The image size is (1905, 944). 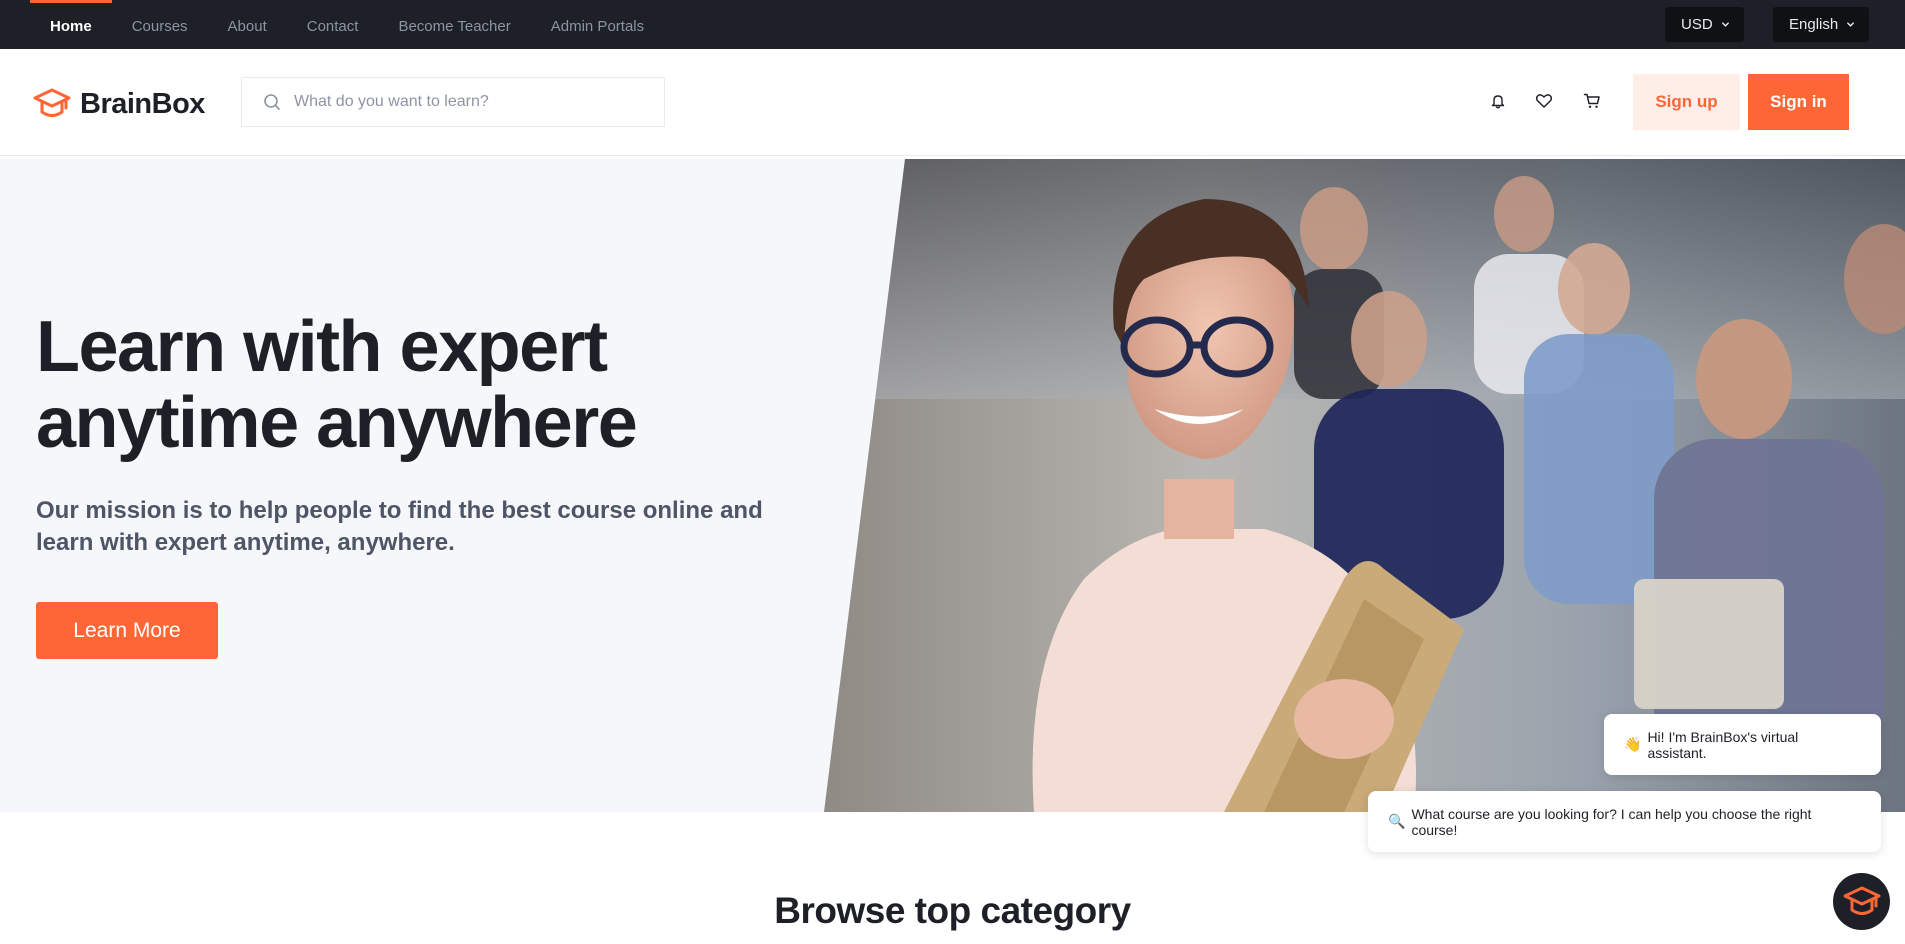 I want to click on currency-select: USD, so click(x=1704, y=24).